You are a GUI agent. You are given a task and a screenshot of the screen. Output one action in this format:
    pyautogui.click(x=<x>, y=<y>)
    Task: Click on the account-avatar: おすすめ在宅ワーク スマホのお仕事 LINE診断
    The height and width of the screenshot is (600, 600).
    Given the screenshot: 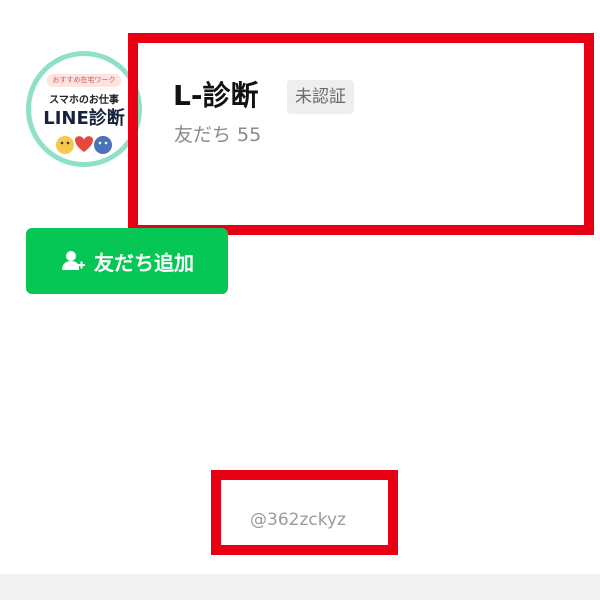 What is the action you would take?
    pyautogui.click(x=84, y=109)
    